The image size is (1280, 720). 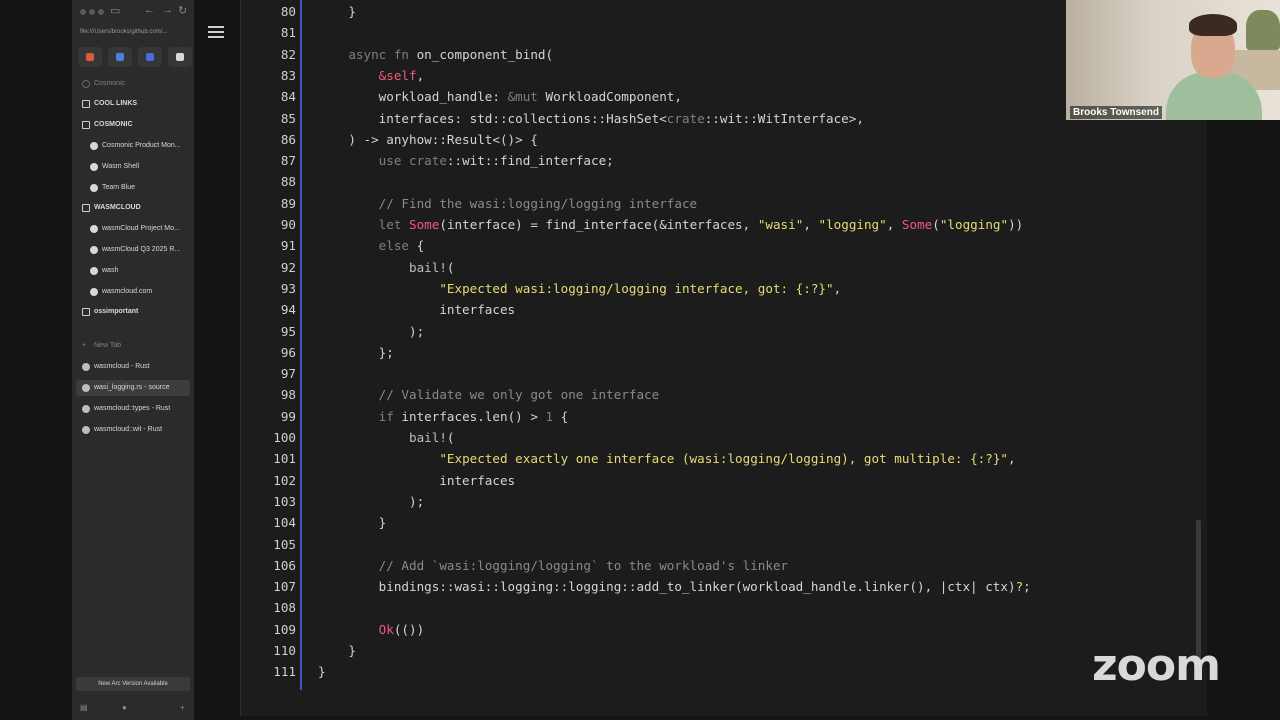 I want to click on code-line: 94 interfaces, so click(x=391, y=309).